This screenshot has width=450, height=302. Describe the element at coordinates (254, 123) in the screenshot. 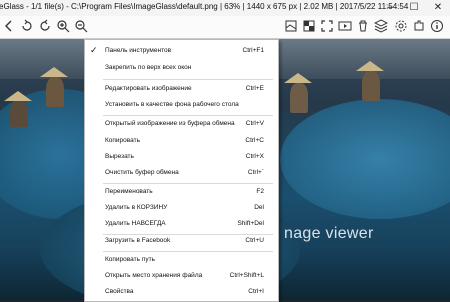

I see `menu-item-shortcut: Ctrl+V` at that location.